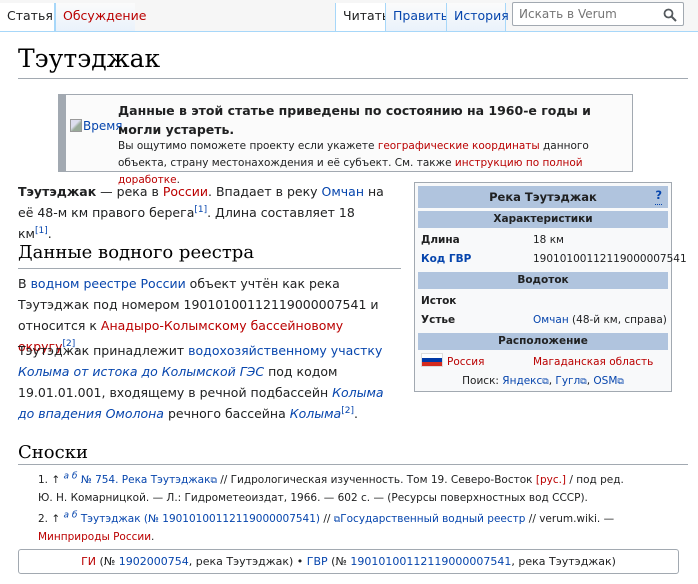  What do you see at coordinates (89, 58) in the screenshot?
I see `page-title: Тэутэджак` at bounding box center [89, 58].